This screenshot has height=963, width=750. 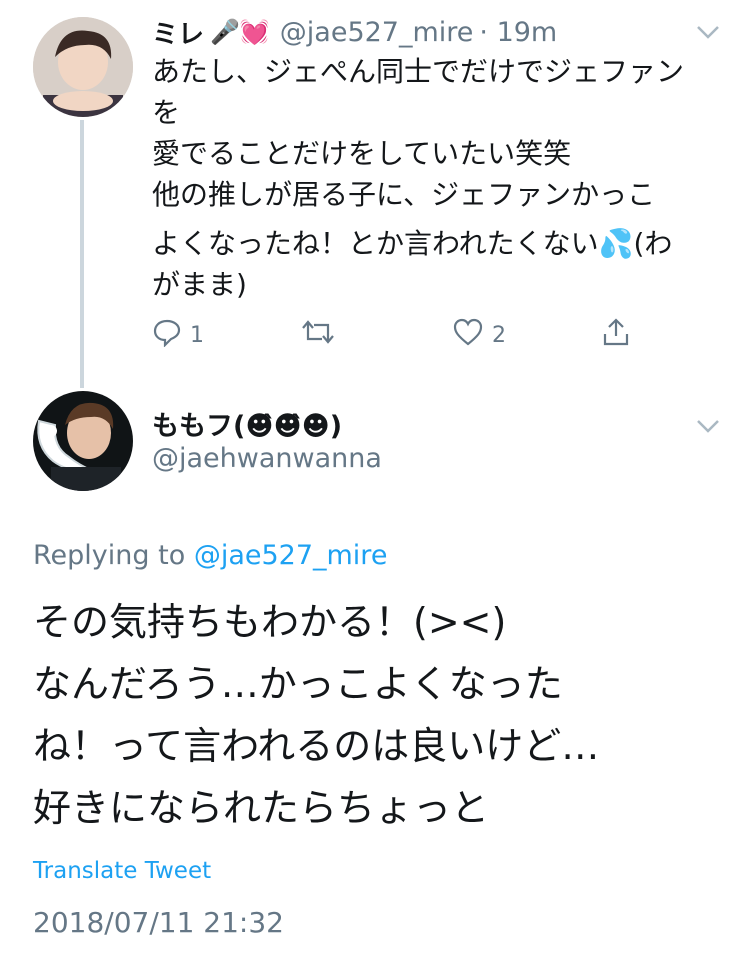 I want to click on like-button: 2, so click(x=479, y=335).